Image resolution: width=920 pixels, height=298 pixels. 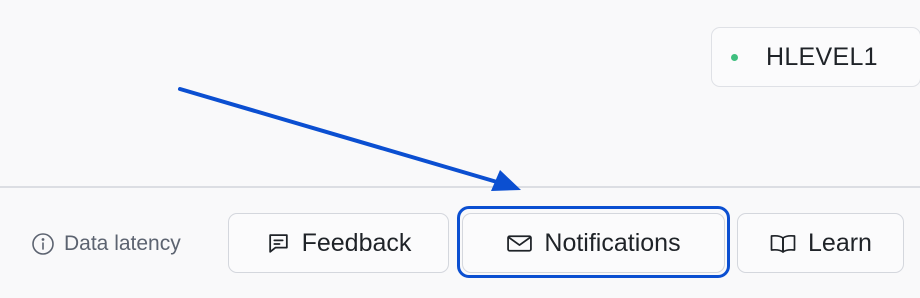 I want to click on org-switcher: HLEVEL1, so click(x=815, y=57).